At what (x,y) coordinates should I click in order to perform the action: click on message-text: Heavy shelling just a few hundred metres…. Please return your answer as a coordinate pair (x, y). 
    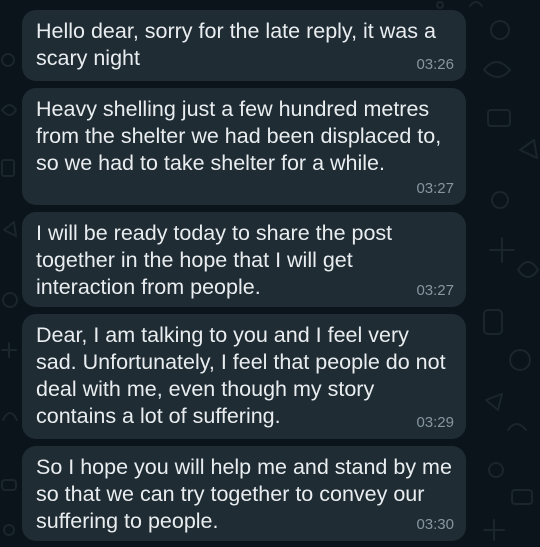
    Looking at the image, I should click on (239, 136).